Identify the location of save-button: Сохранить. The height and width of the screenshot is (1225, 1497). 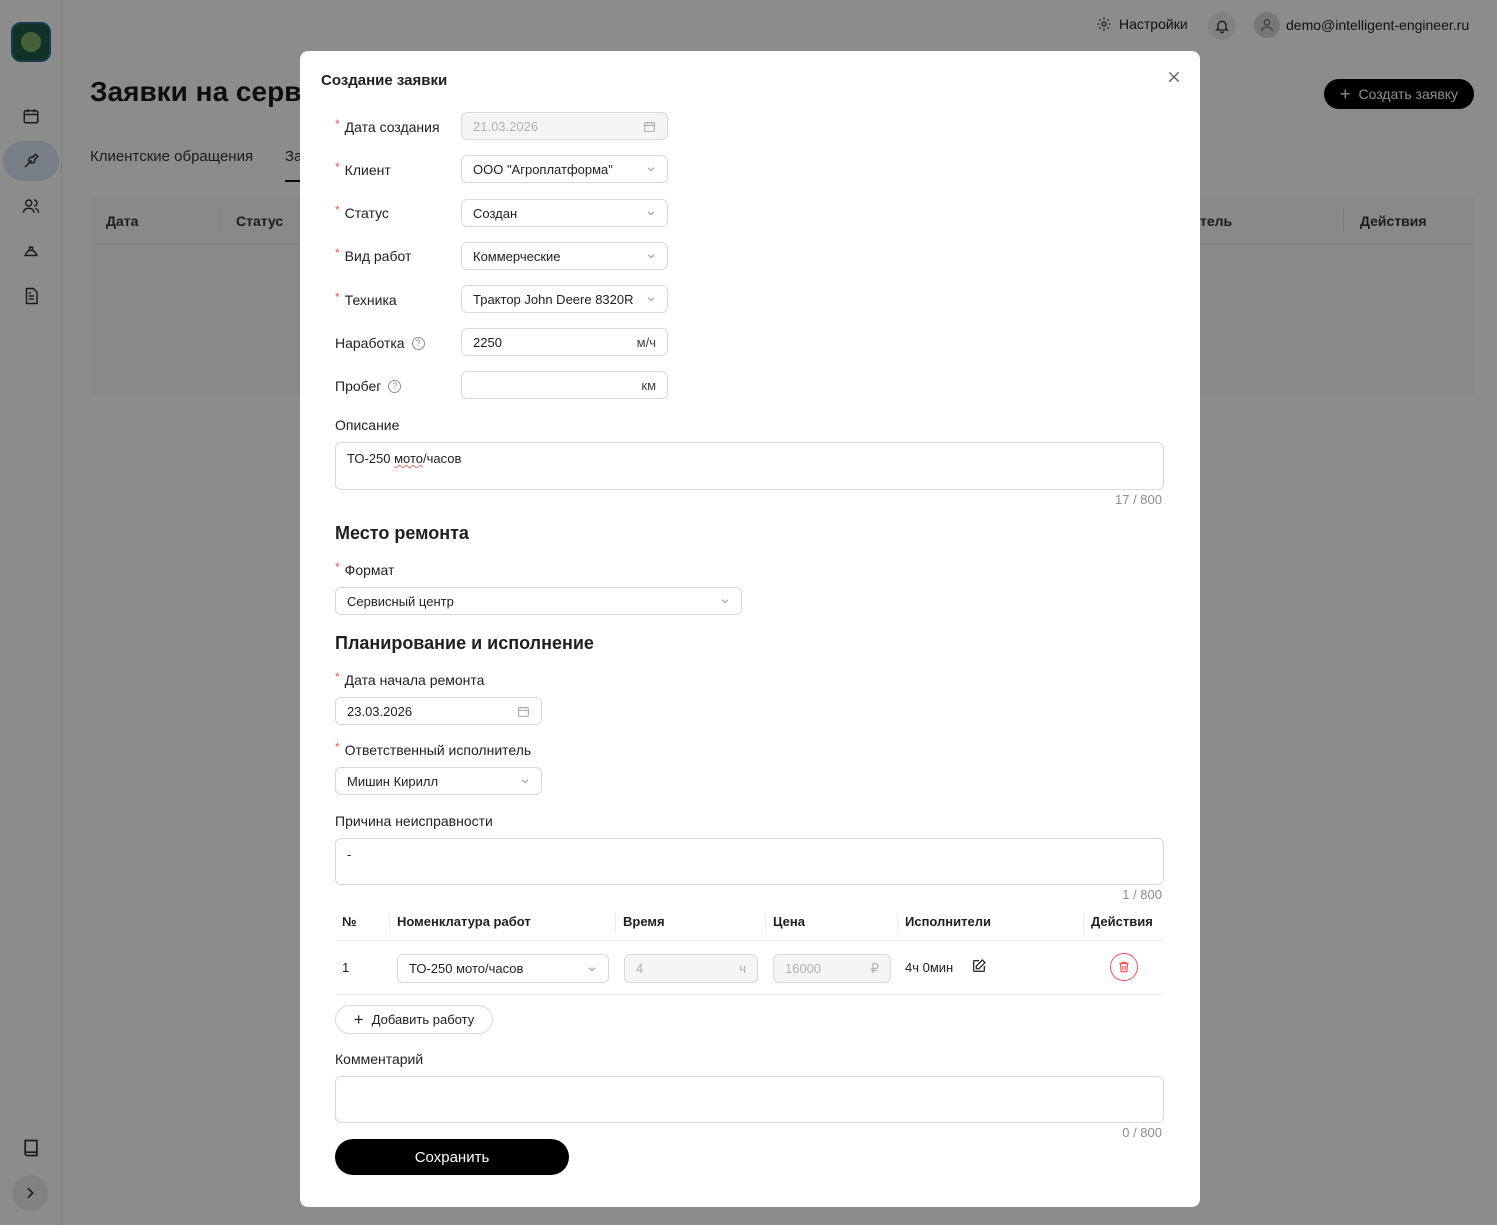
(452, 1157).